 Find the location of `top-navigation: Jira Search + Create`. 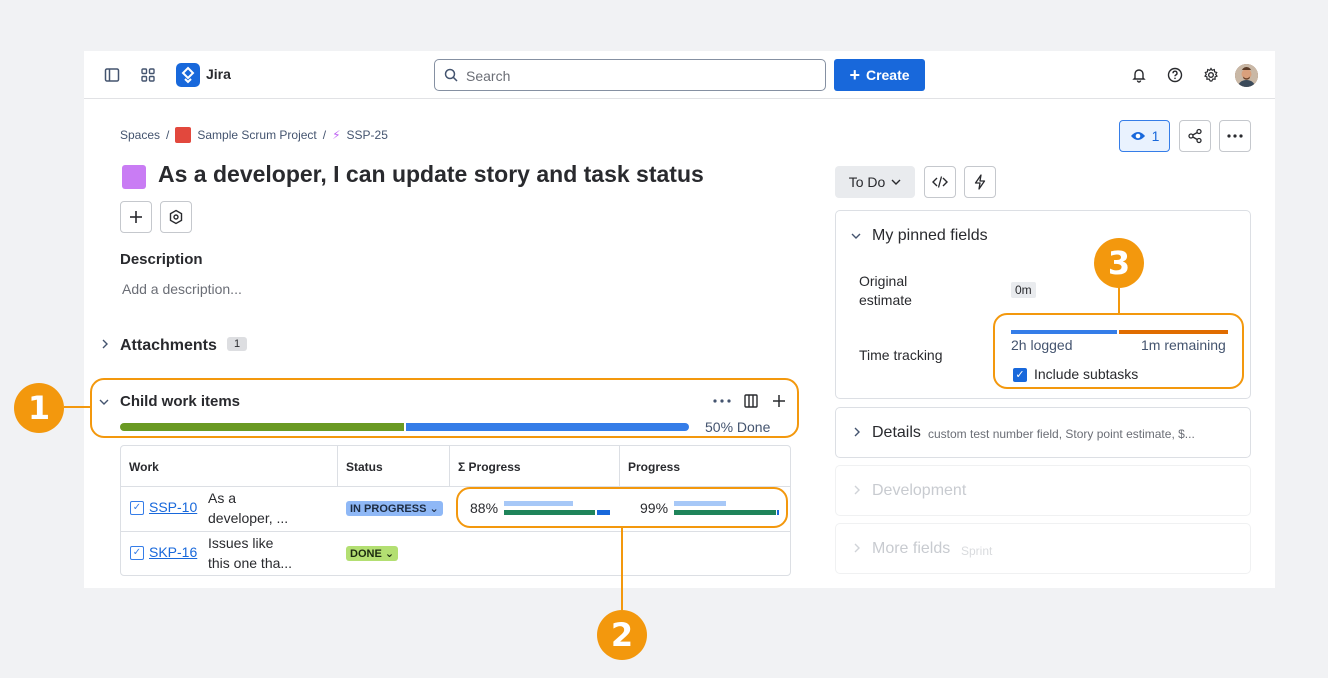

top-navigation: Jira Search + Create is located at coordinates (679, 75).